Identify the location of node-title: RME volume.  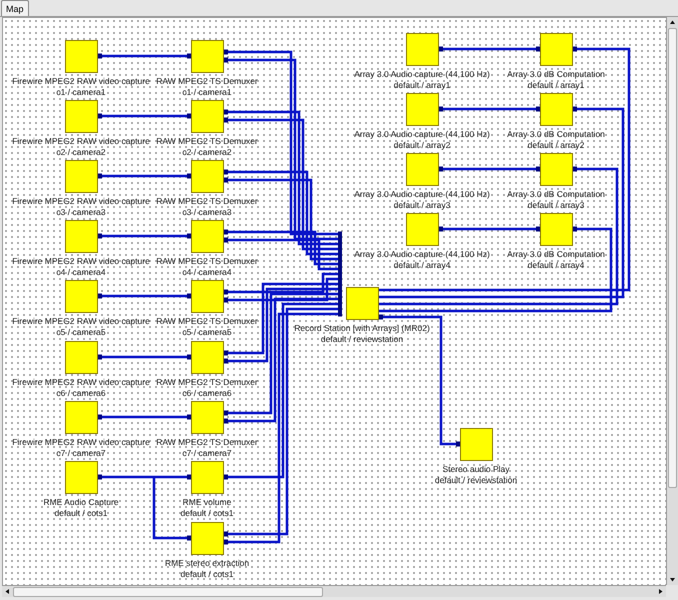
(207, 502).